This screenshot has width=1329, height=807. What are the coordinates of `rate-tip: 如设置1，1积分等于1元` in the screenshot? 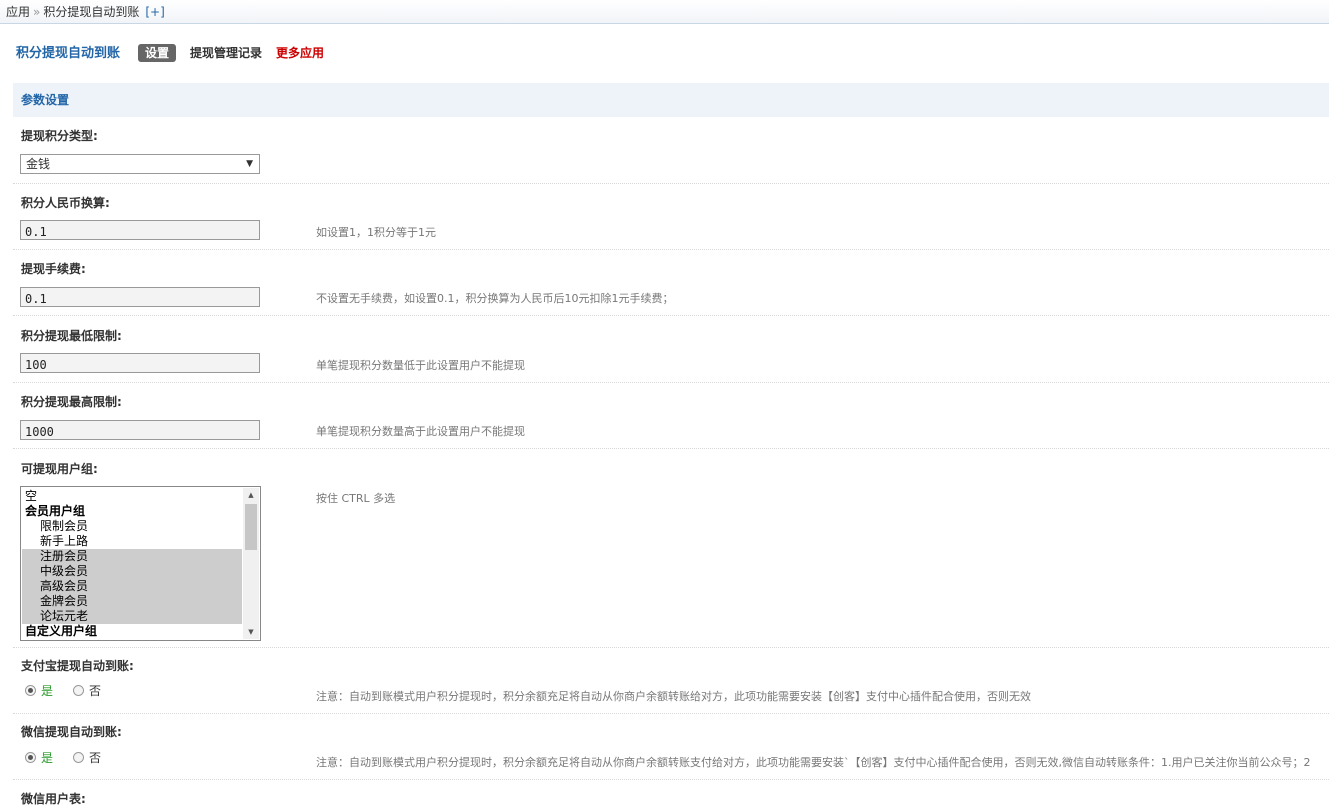 It's located at (376, 232).